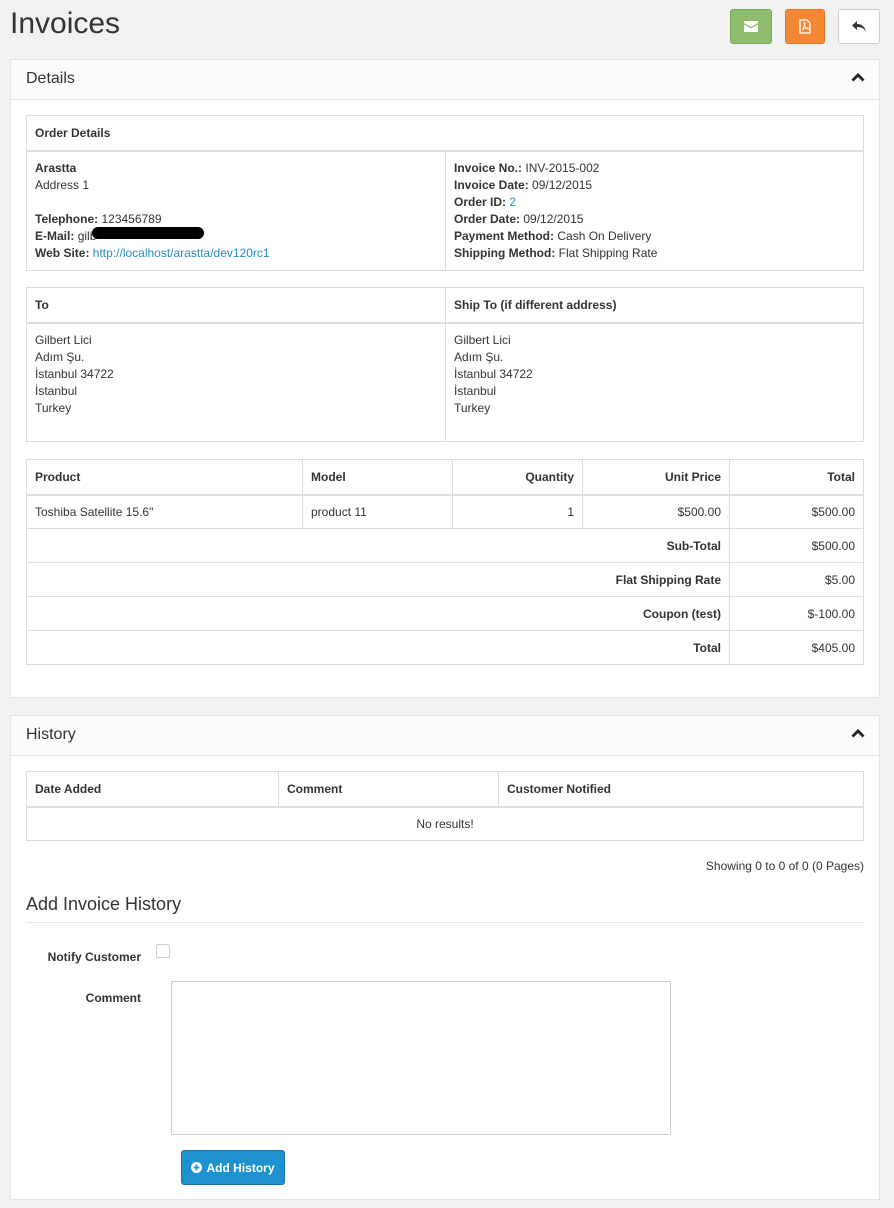 This screenshot has height=1208, width=894. What do you see at coordinates (445, 613) in the screenshot?
I see `totals-row: Coupon (test) $-100.00` at bounding box center [445, 613].